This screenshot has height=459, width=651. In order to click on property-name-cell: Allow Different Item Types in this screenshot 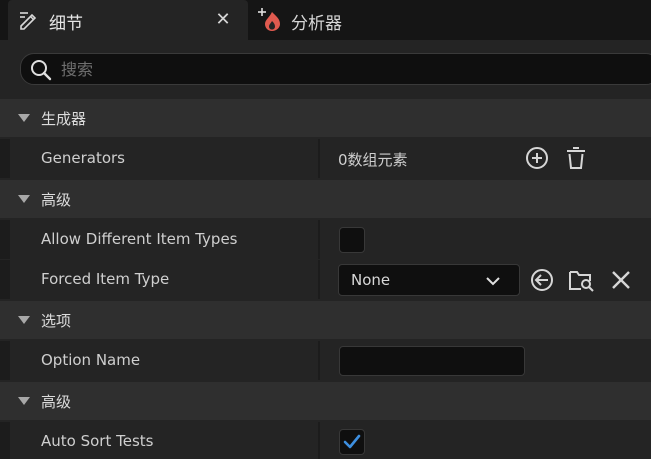, I will do `click(164, 239)`.